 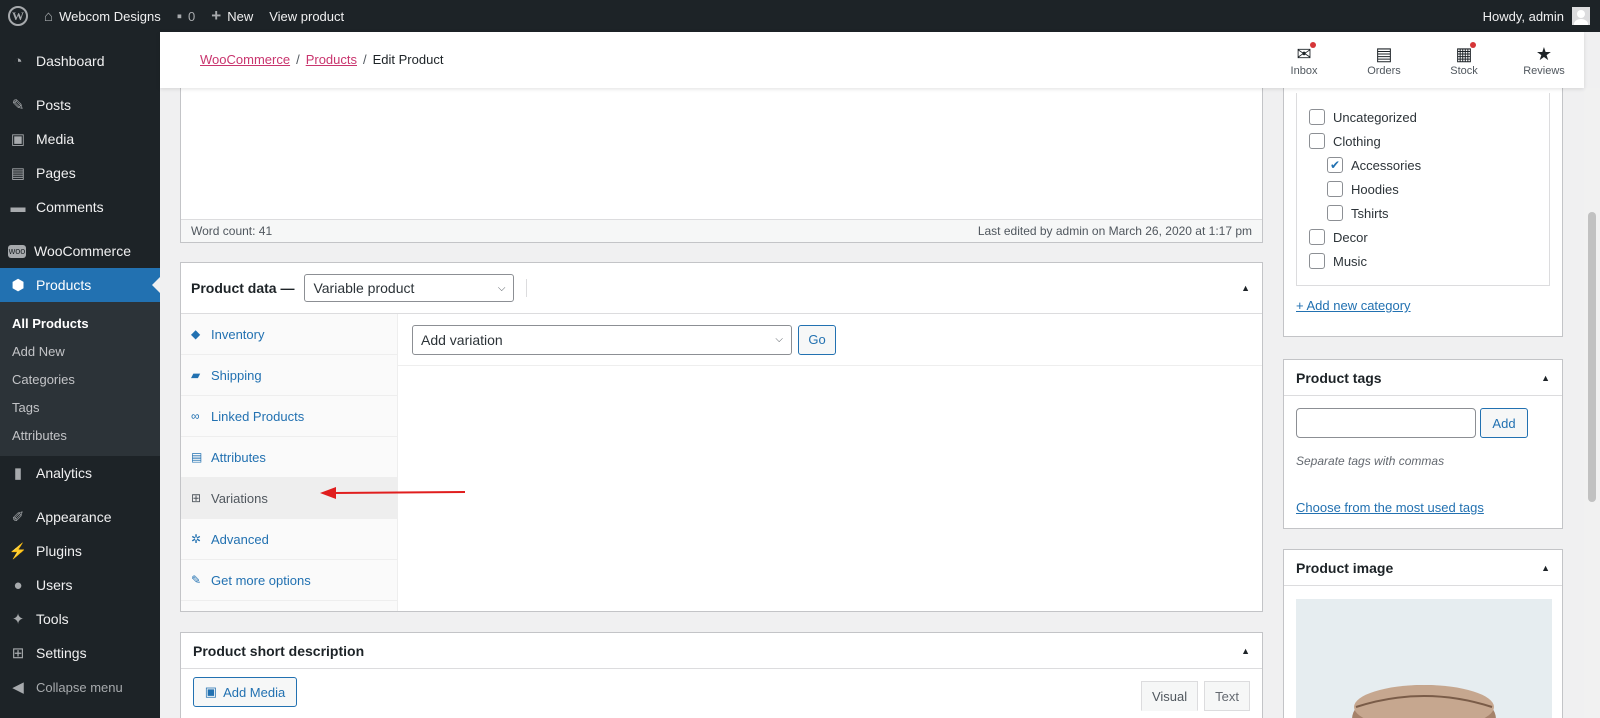 What do you see at coordinates (216, 15) in the screenshot?
I see `plus-icon: +` at bounding box center [216, 15].